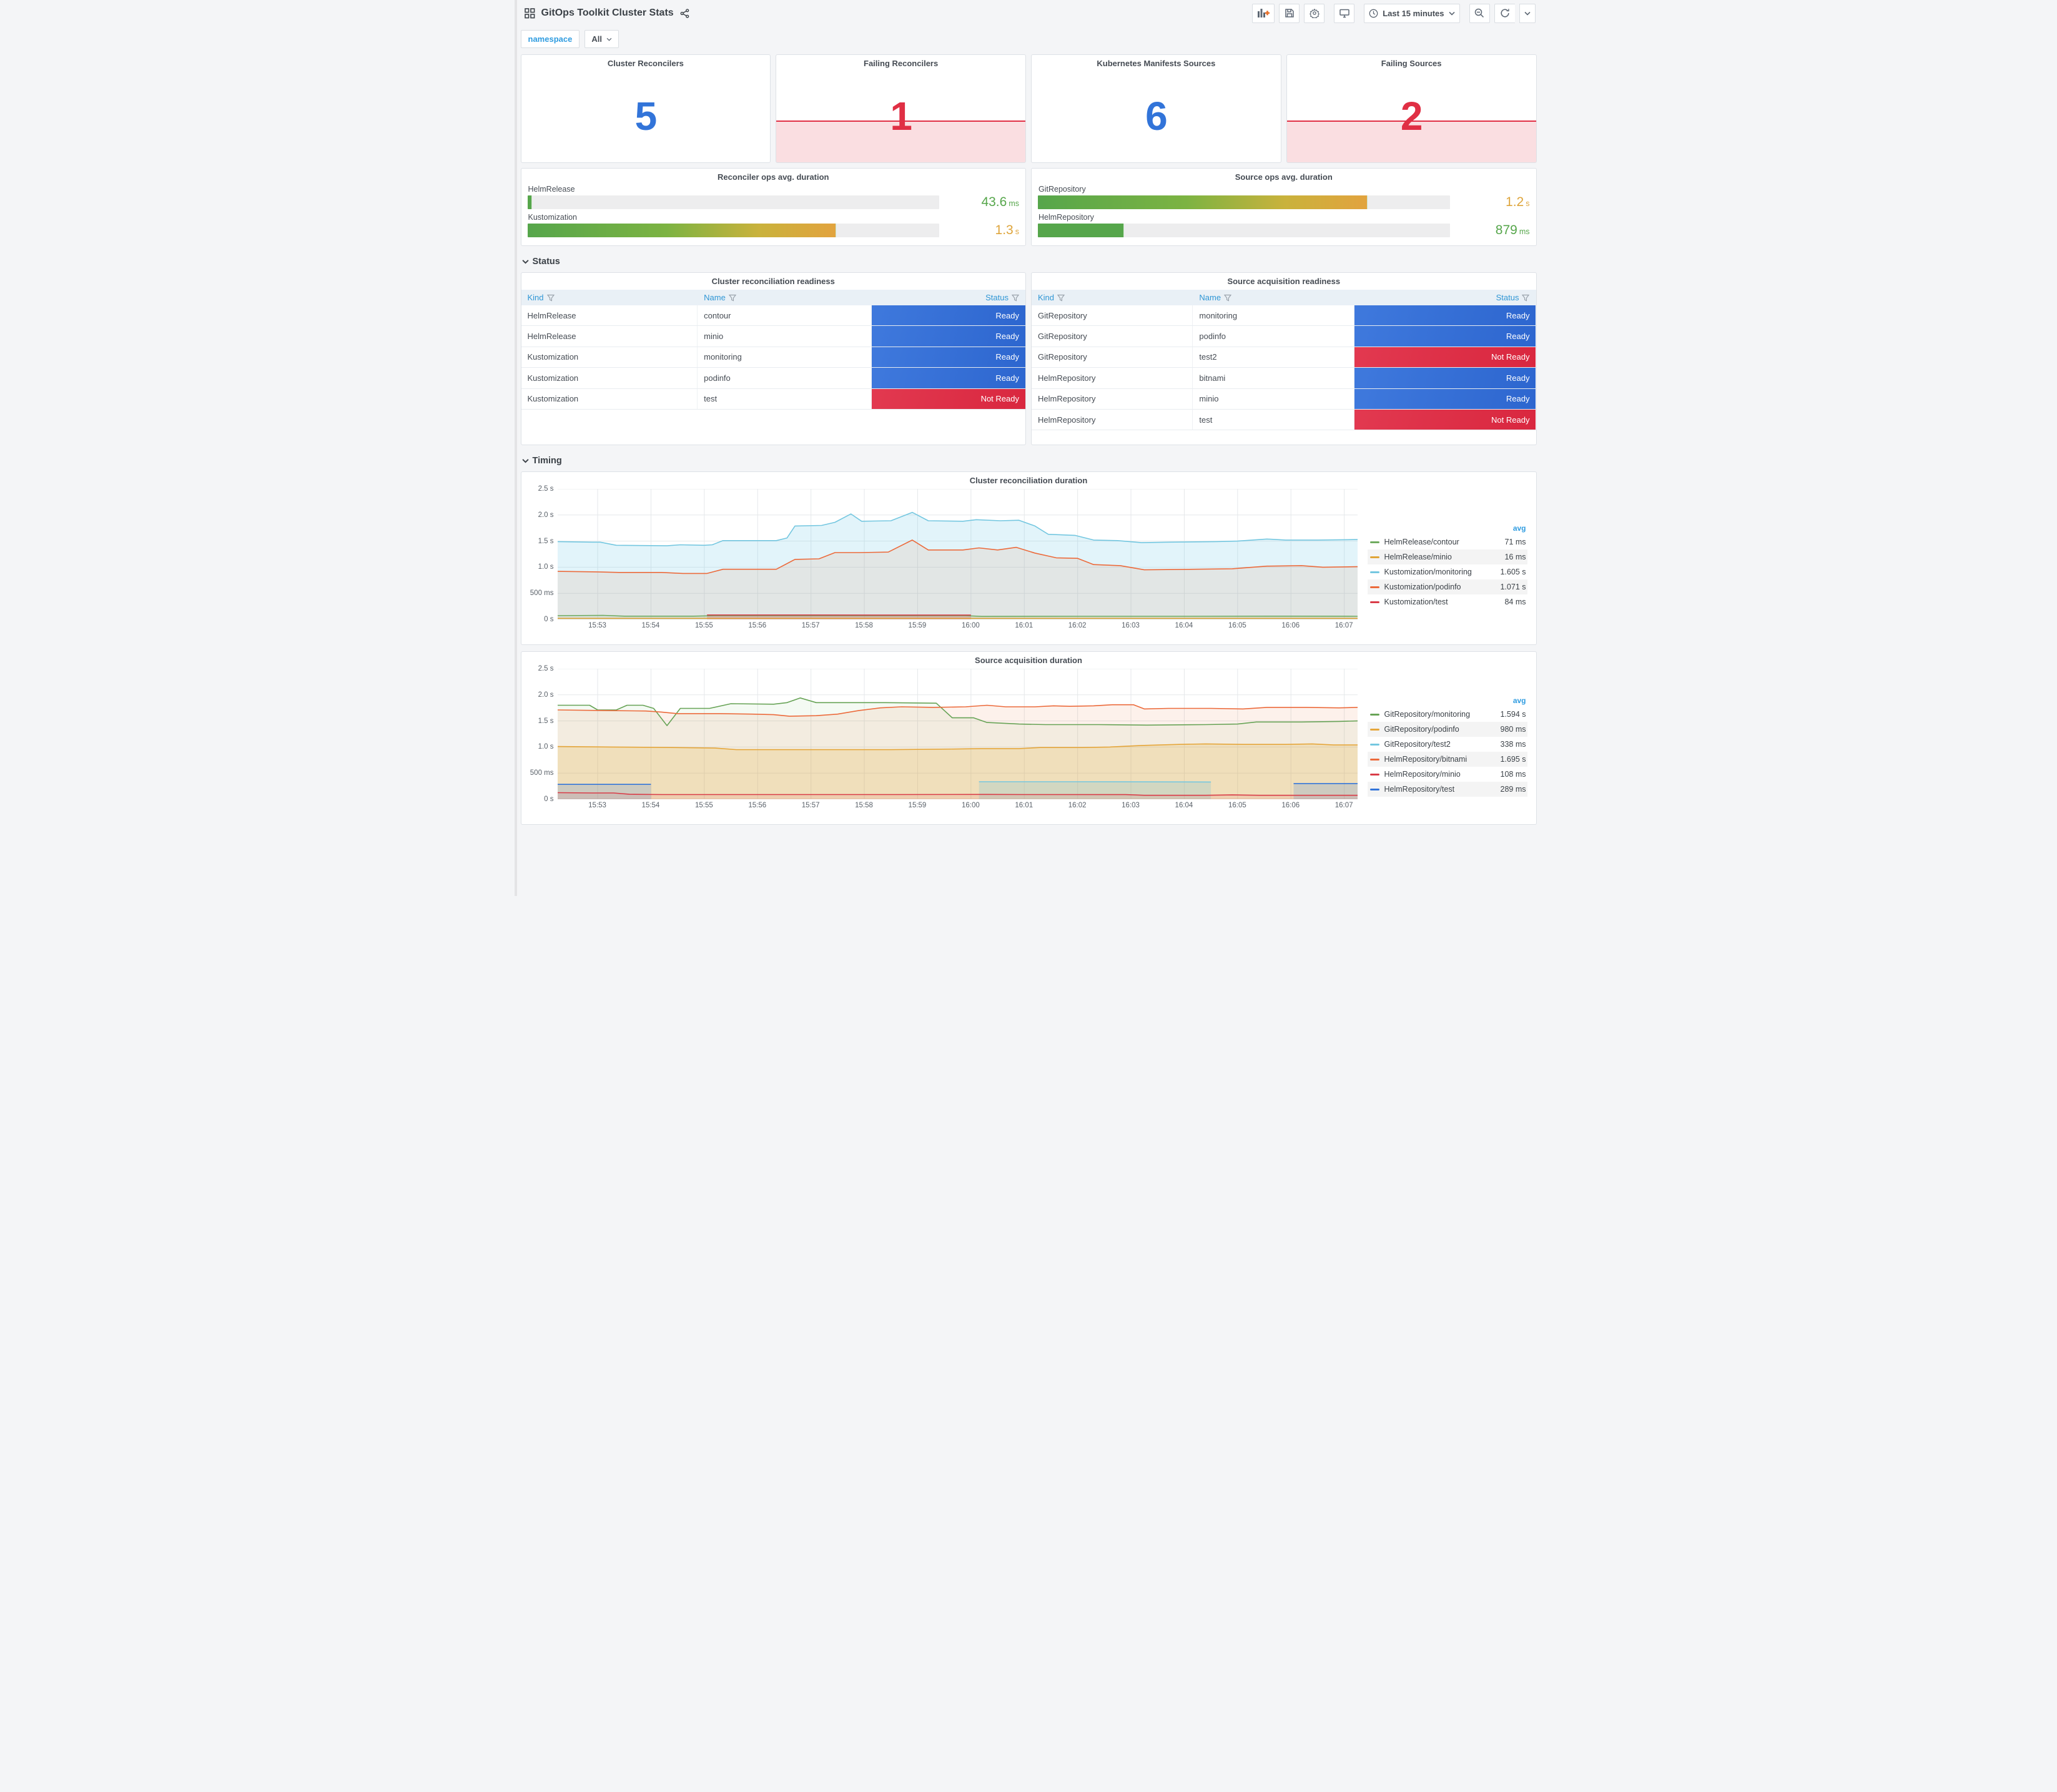 The image size is (2057, 1792). Describe the element at coordinates (1443, 774) in the screenshot. I see `legend-series-name: HelmRepository/minio` at that location.